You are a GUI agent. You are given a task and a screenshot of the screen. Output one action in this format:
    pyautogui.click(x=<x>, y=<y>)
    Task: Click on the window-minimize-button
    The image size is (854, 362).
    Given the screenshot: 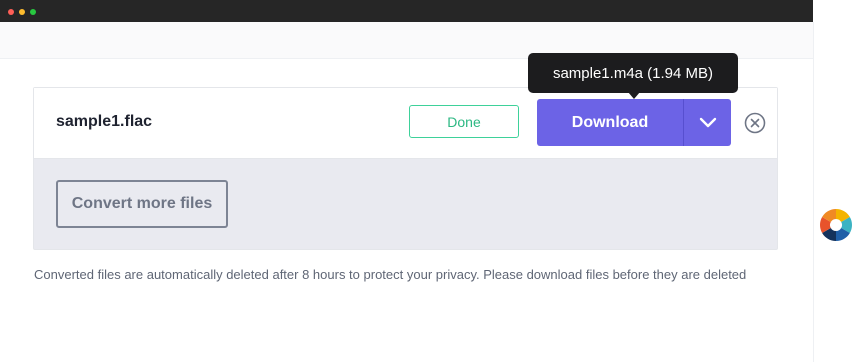 What is the action you would take?
    pyautogui.click(x=22, y=12)
    